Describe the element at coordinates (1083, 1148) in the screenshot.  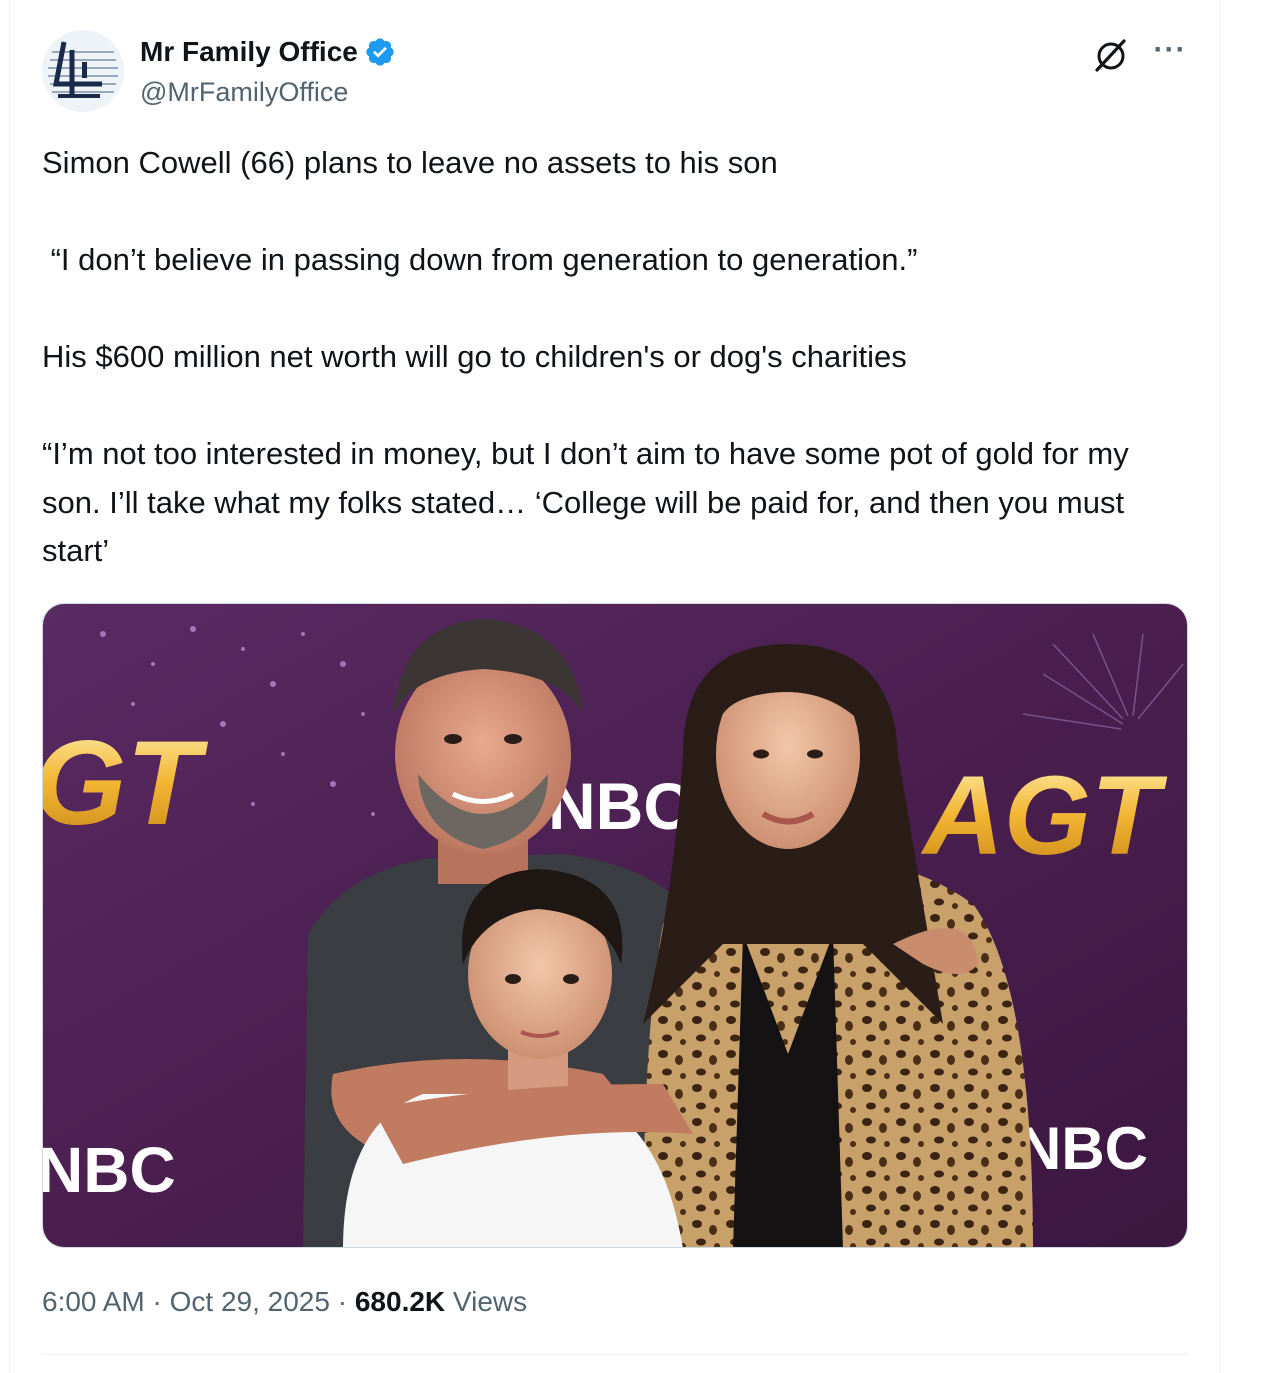
I see `nbc-logo-bottom-right: NBC` at that location.